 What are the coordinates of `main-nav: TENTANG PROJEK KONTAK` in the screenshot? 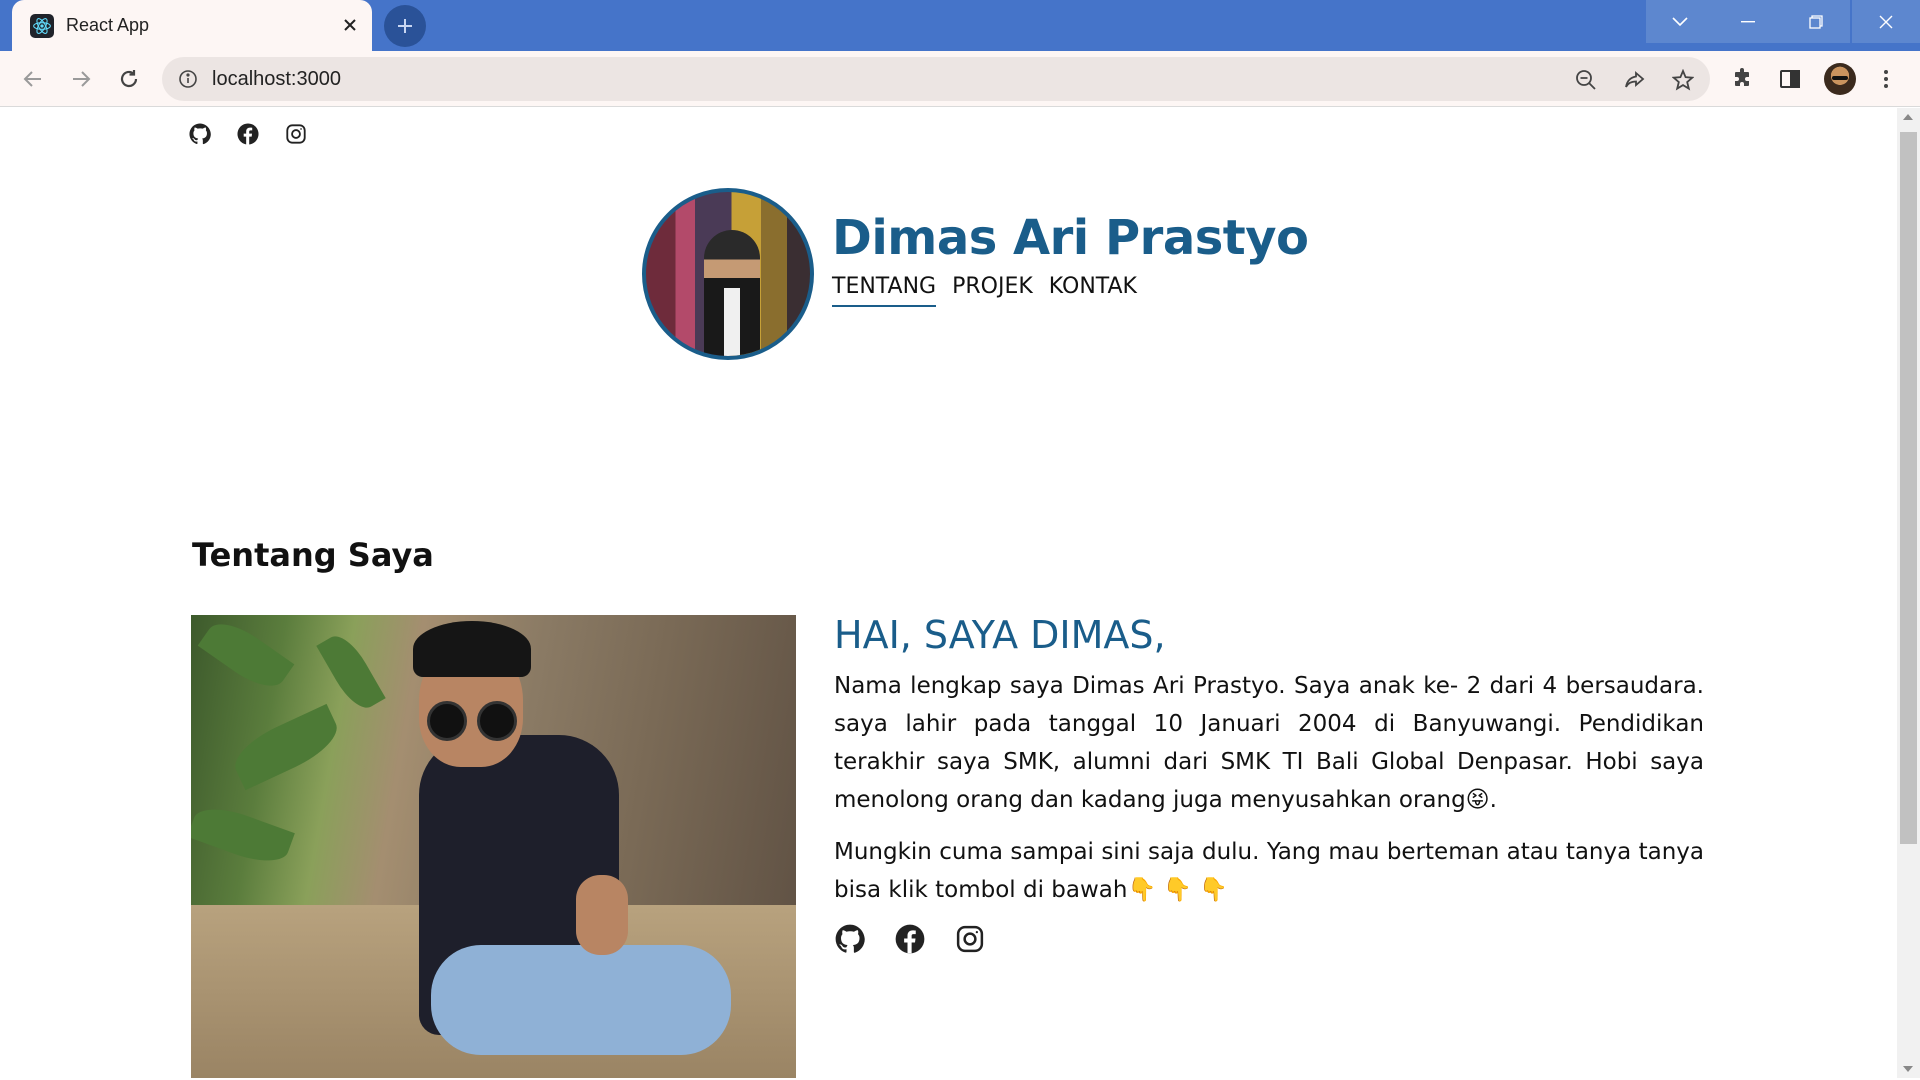 It's located at (984, 290).